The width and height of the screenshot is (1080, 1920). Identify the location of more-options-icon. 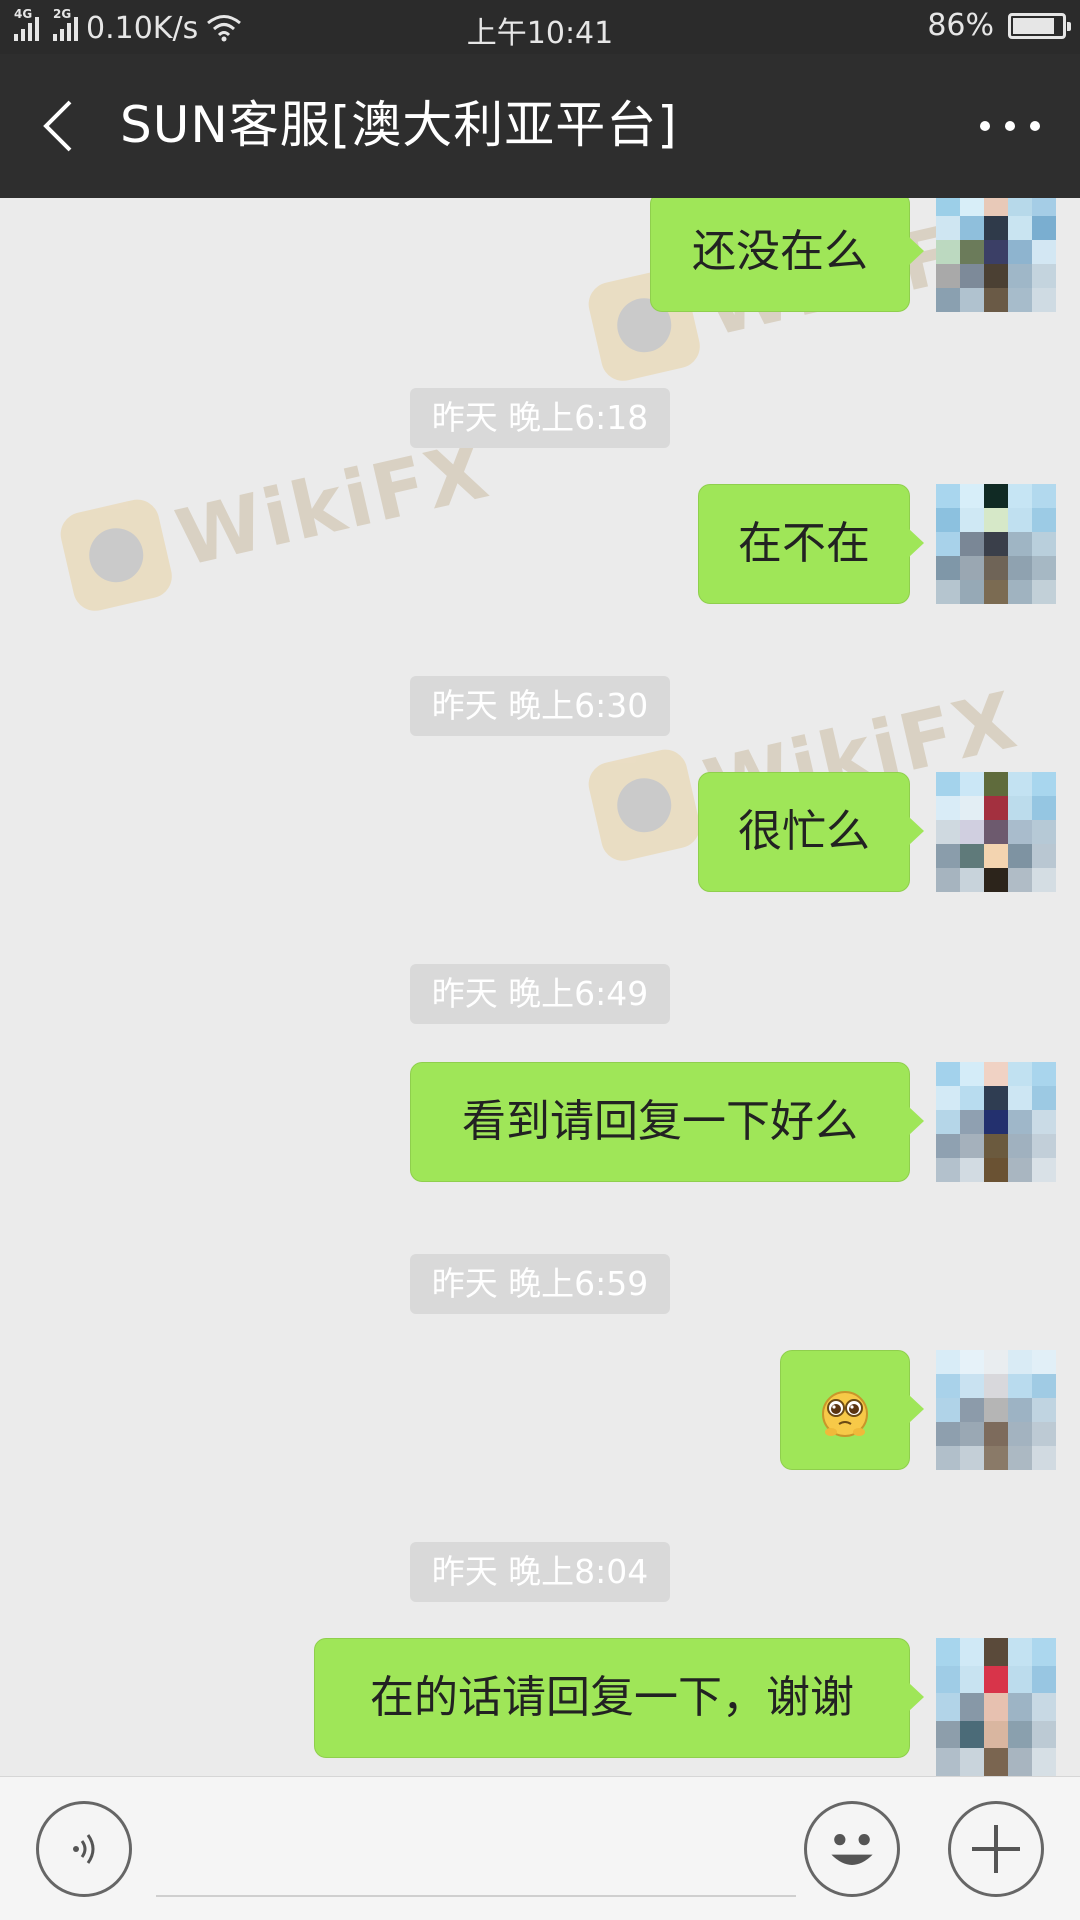
(1010, 126).